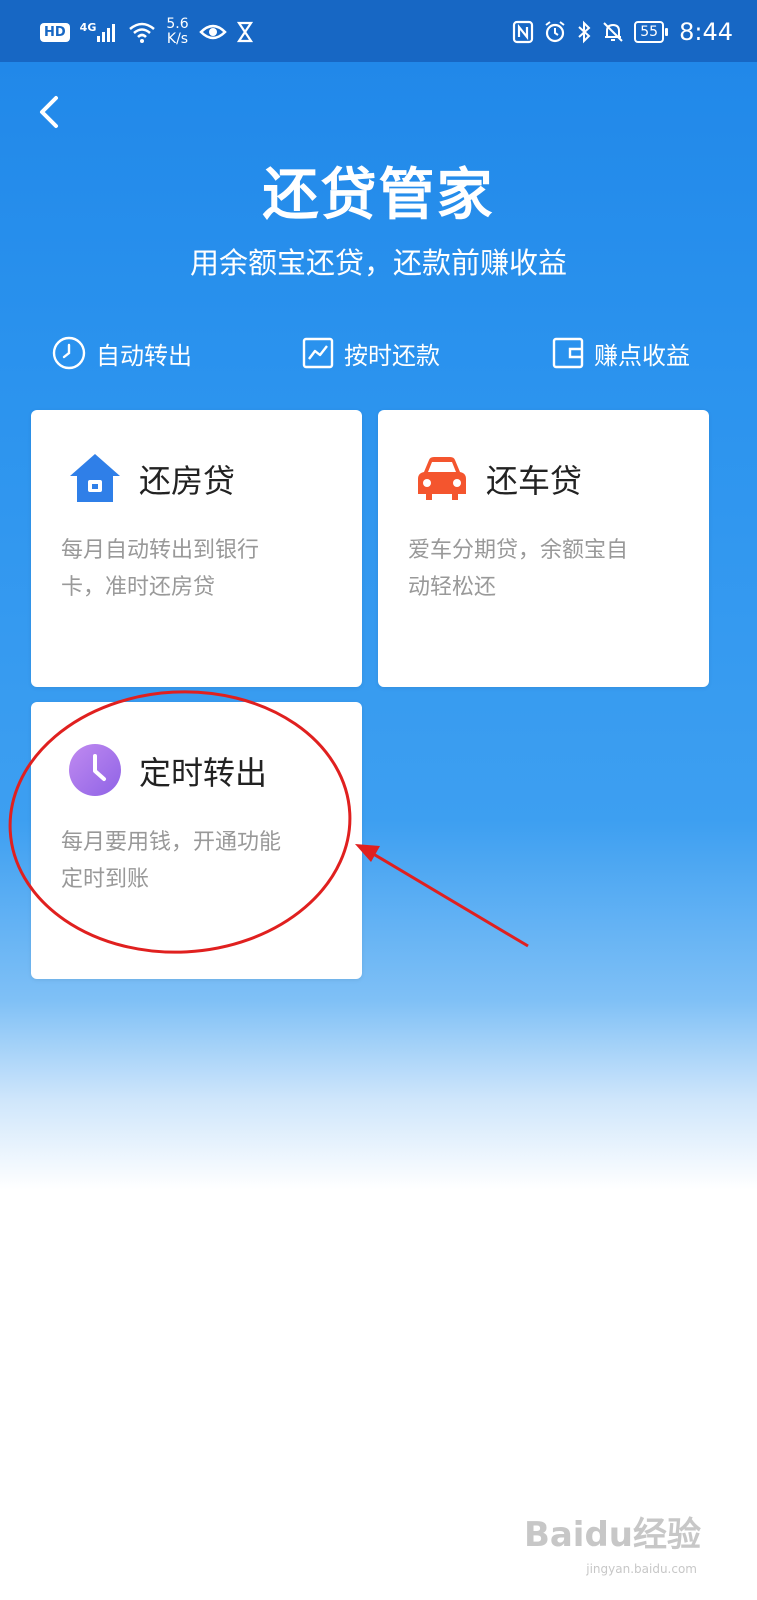  I want to click on eye-icon, so click(212, 32).